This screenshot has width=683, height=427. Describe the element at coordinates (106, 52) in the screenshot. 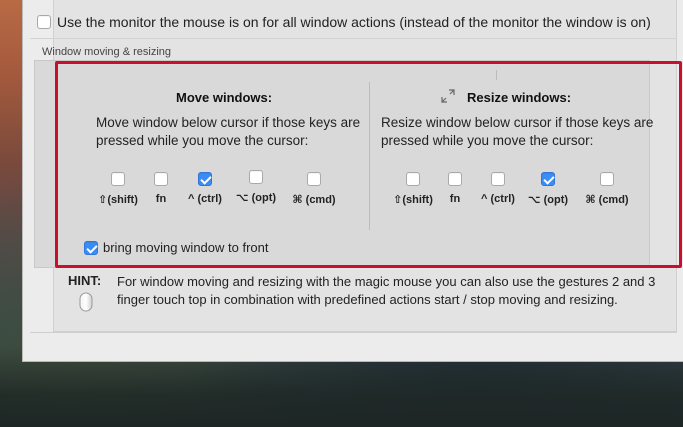

I see `section-title: Window moving & resizing` at that location.